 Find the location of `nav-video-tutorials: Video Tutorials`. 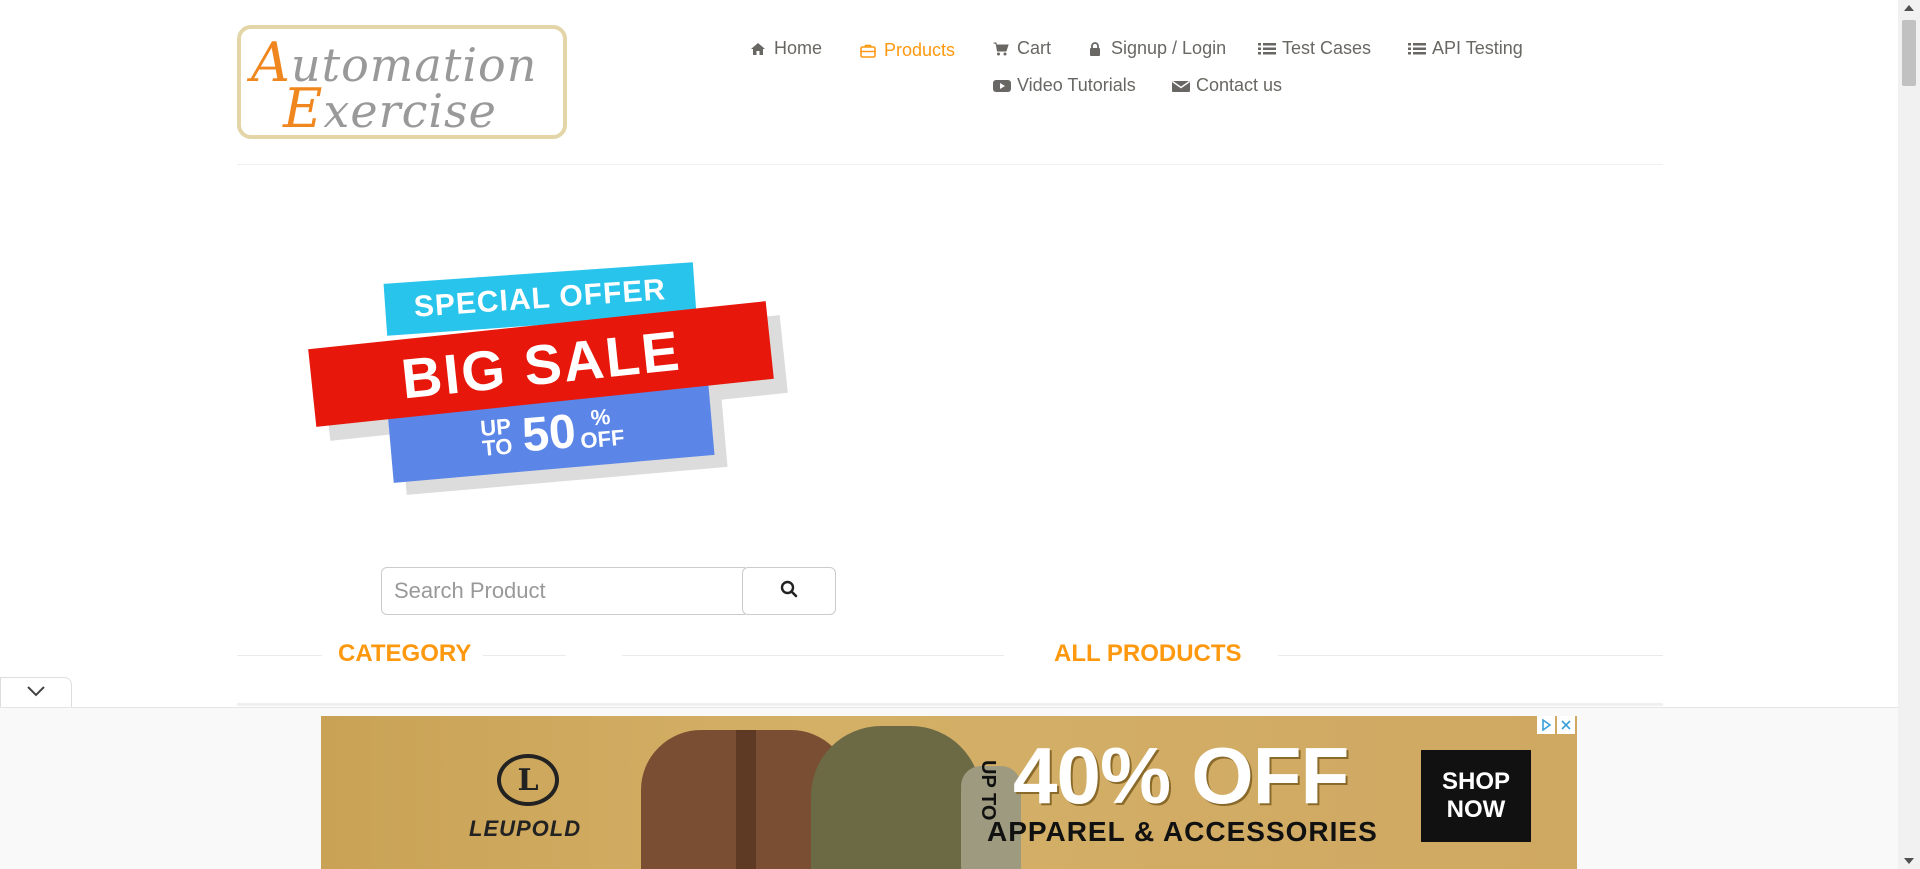

nav-video-tutorials: Video Tutorials is located at coordinates (1064, 85).